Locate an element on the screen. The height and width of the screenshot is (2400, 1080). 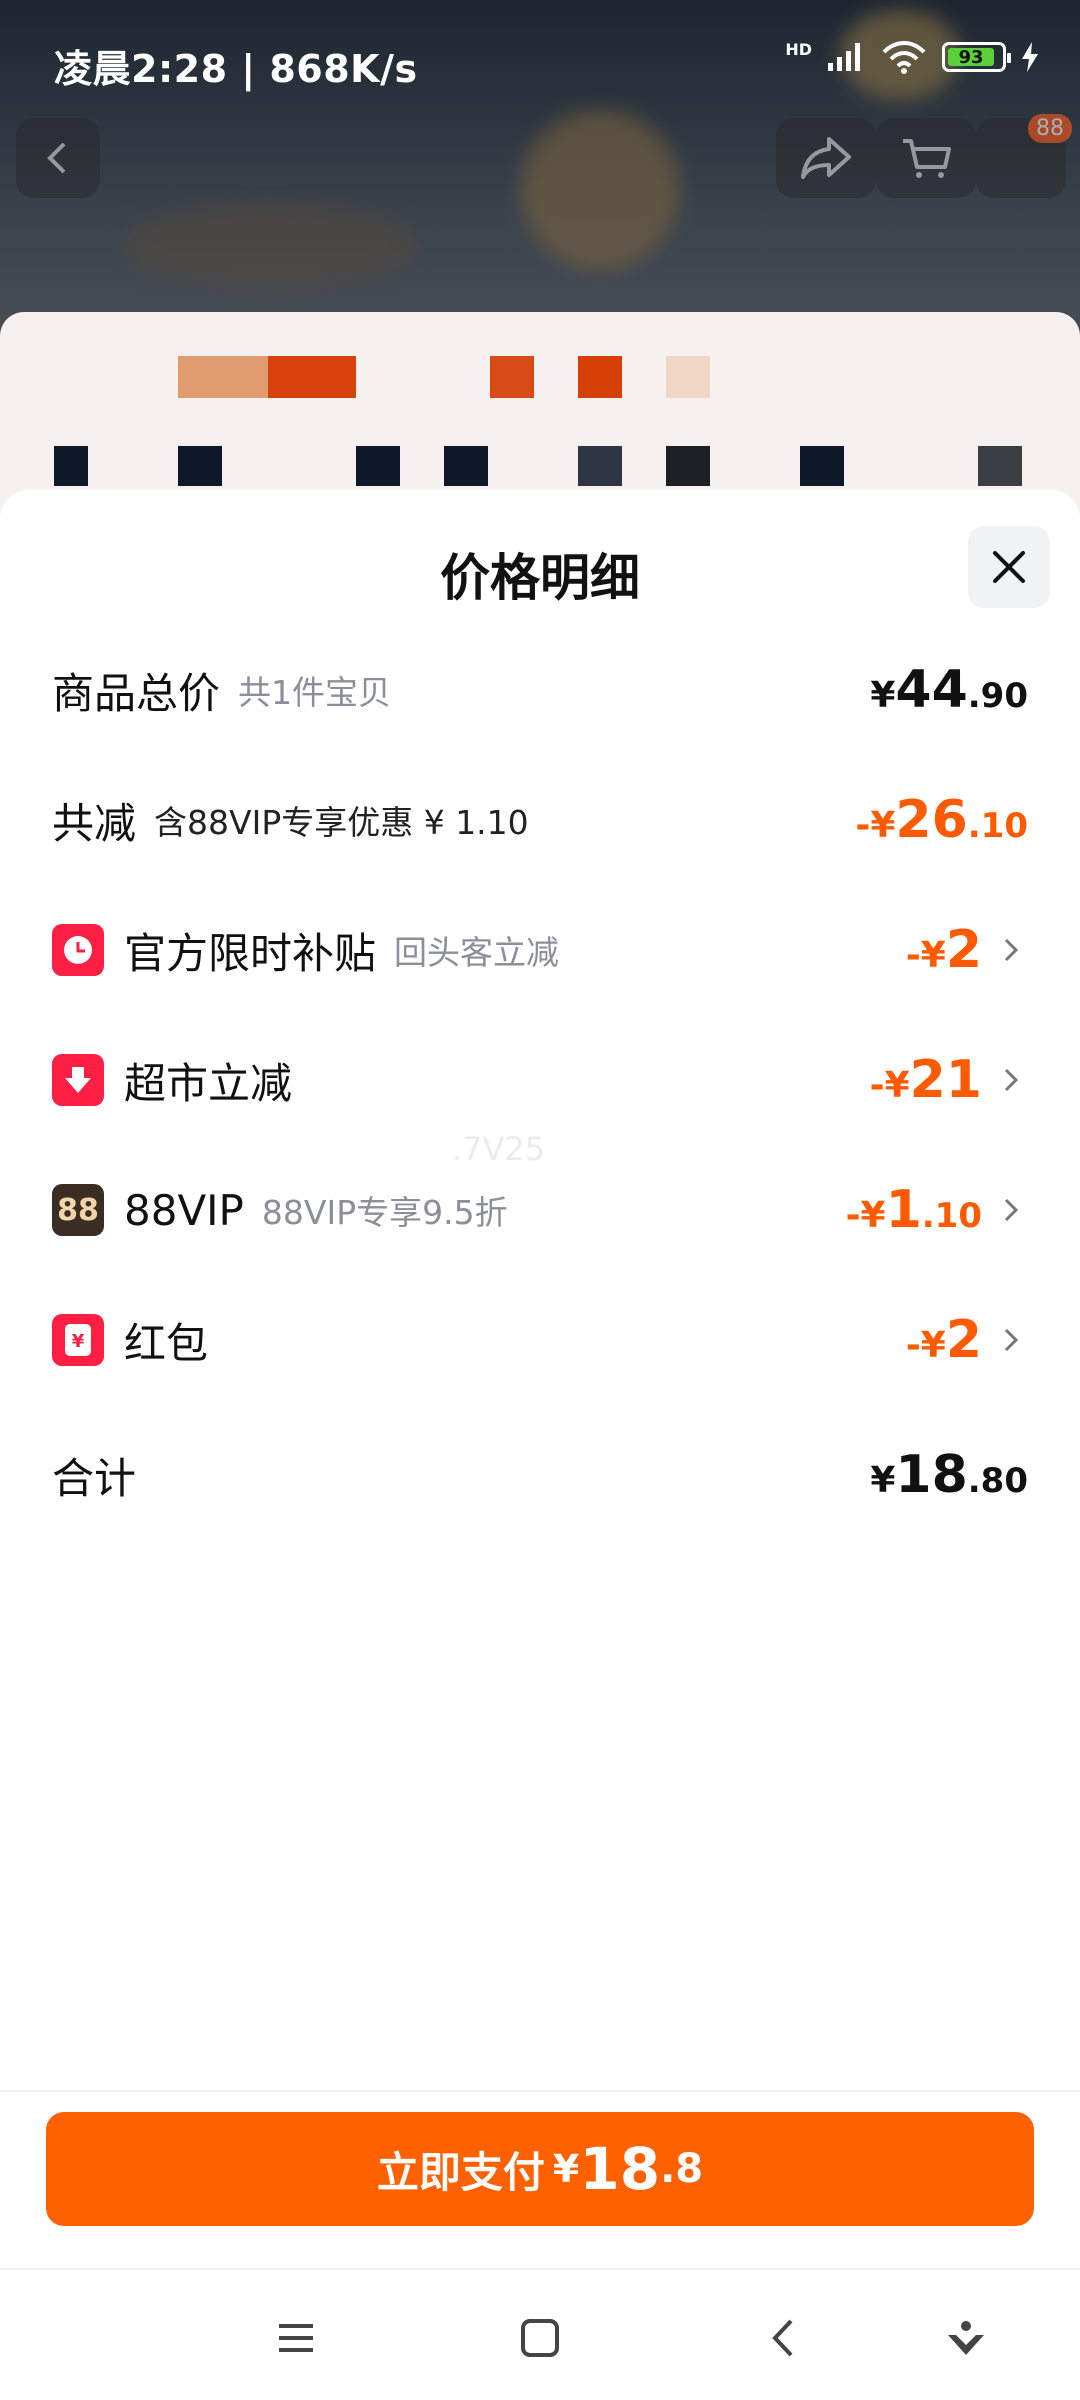
pay-now-button: 立即支付 ¥18.8 is located at coordinates (540, 2169).